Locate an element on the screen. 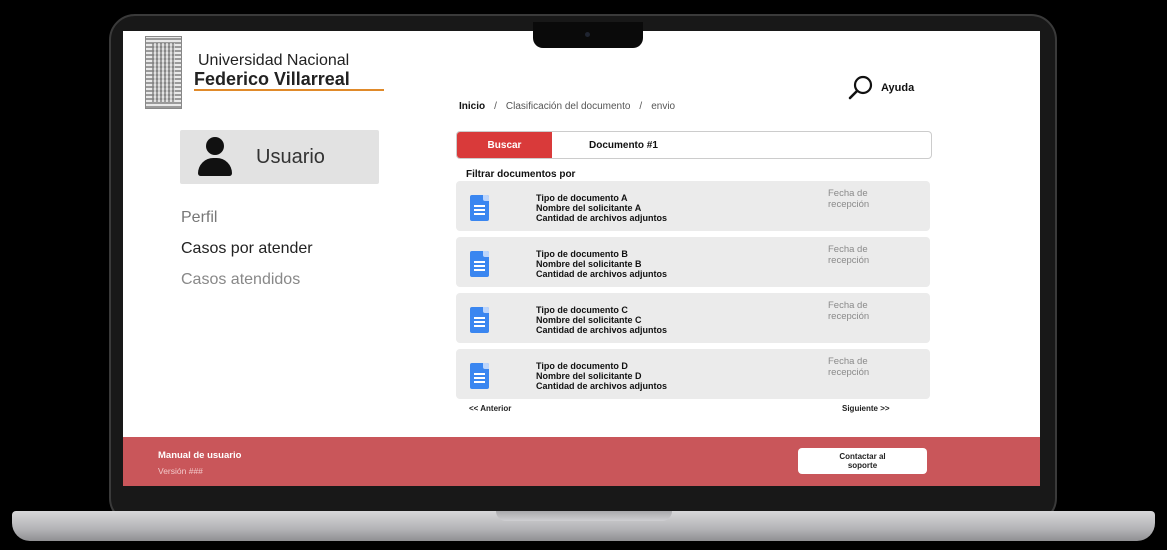  next-page-link: Siguiente >> is located at coordinates (866, 408).